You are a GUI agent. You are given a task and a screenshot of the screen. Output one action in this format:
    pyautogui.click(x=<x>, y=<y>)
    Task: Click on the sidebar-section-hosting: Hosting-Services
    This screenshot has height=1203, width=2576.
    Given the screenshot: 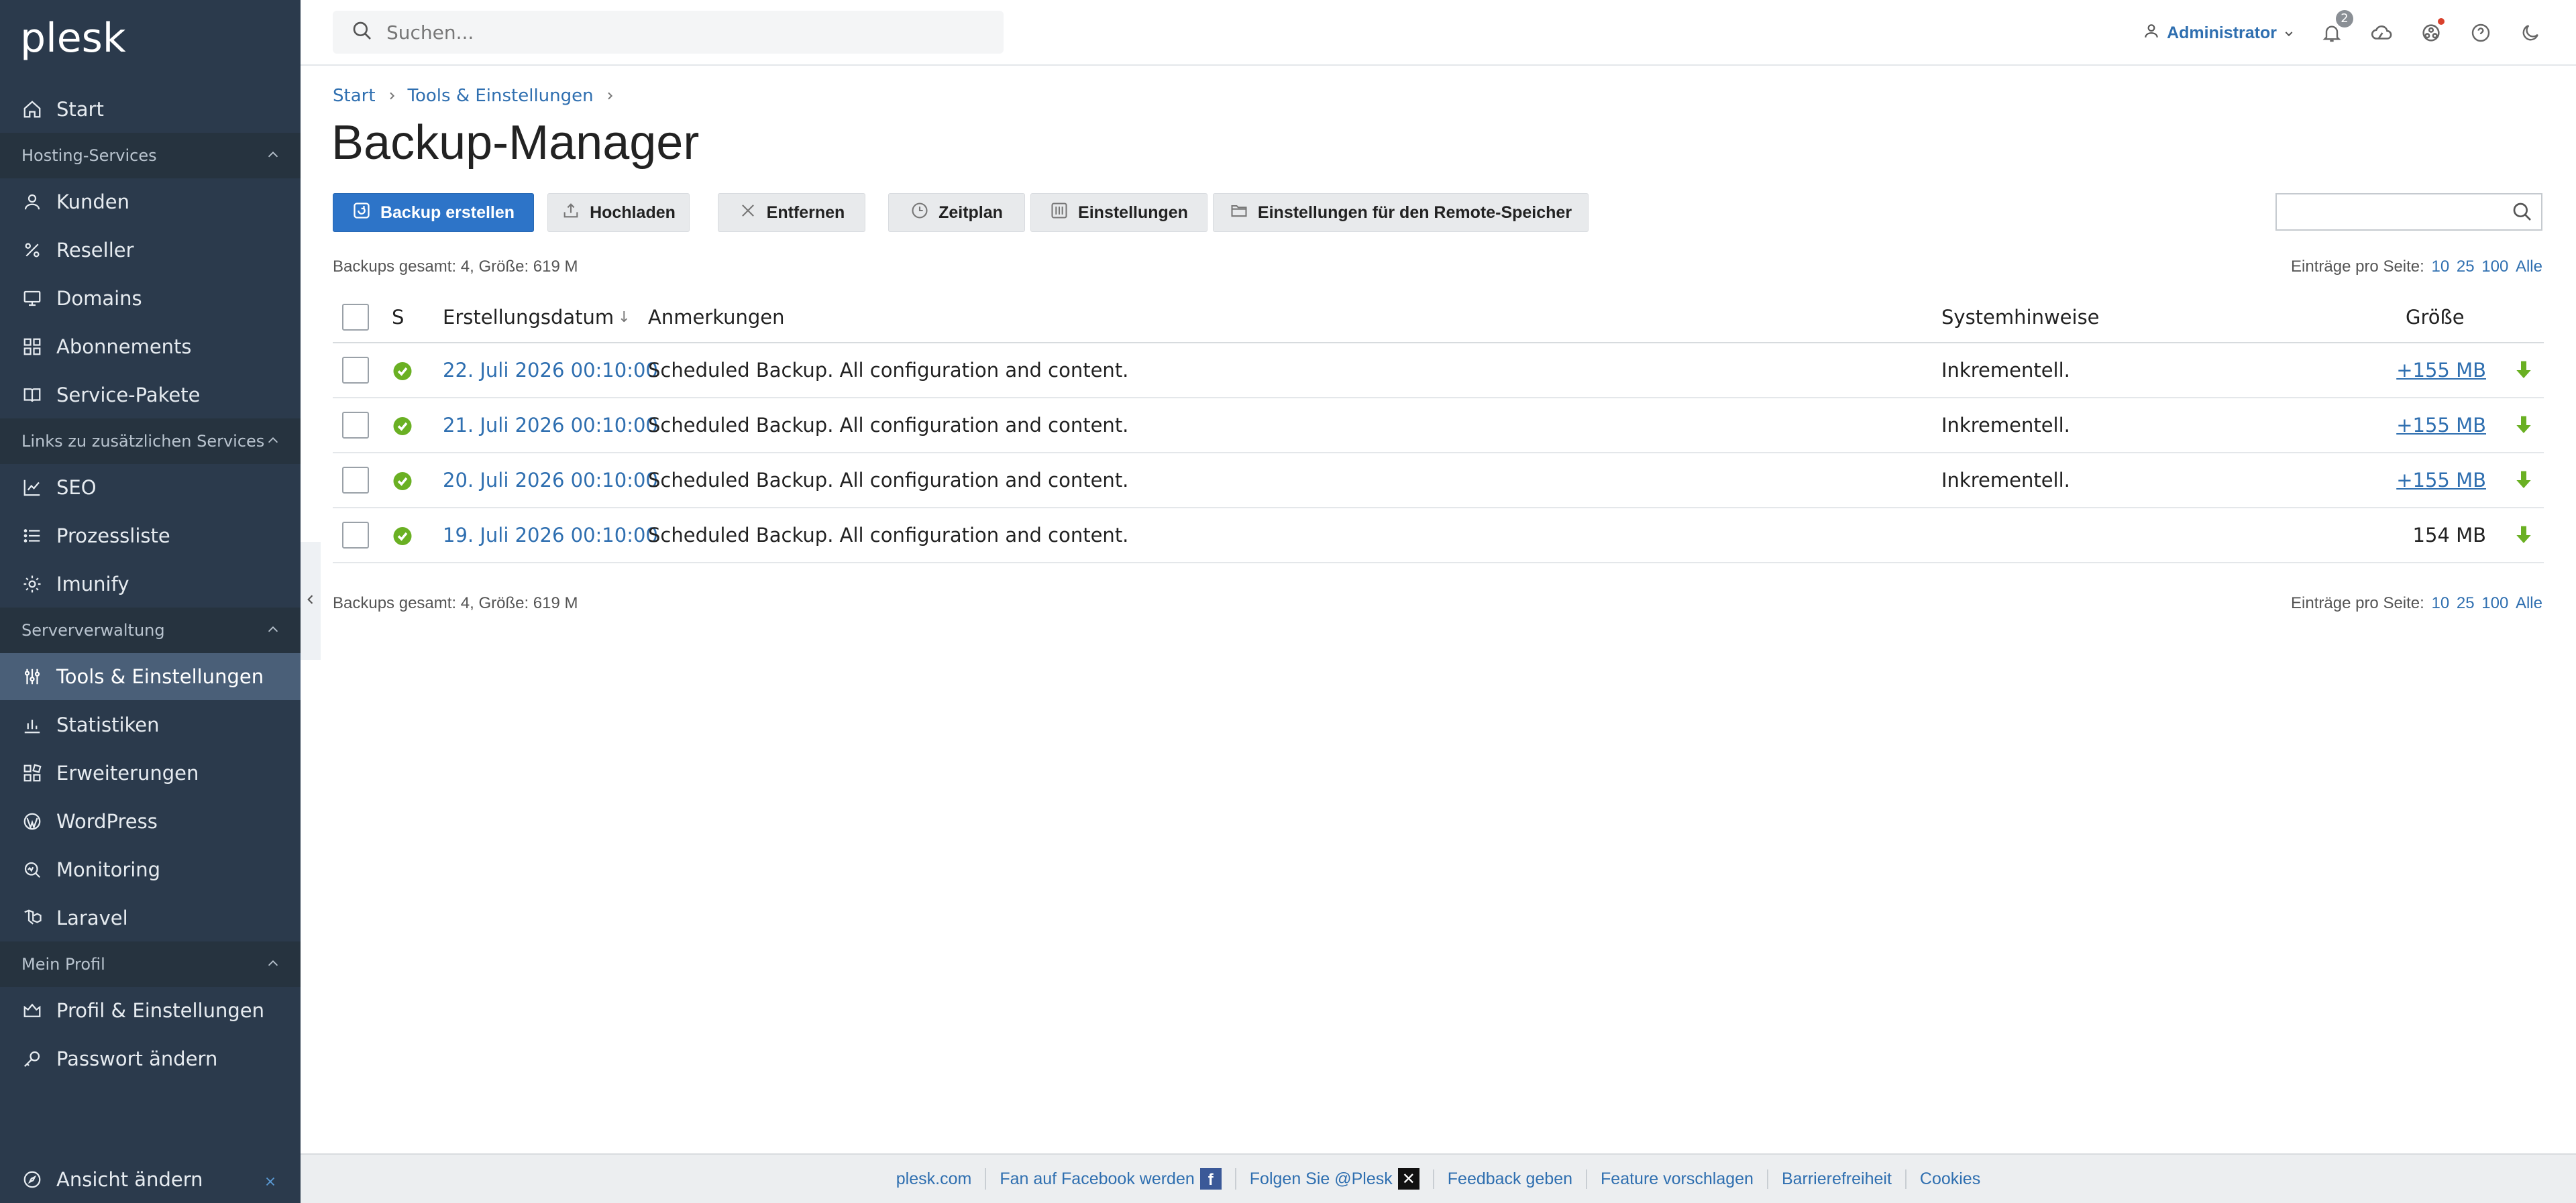 What is the action you would take?
    pyautogui.click(x=150, y=155)
    